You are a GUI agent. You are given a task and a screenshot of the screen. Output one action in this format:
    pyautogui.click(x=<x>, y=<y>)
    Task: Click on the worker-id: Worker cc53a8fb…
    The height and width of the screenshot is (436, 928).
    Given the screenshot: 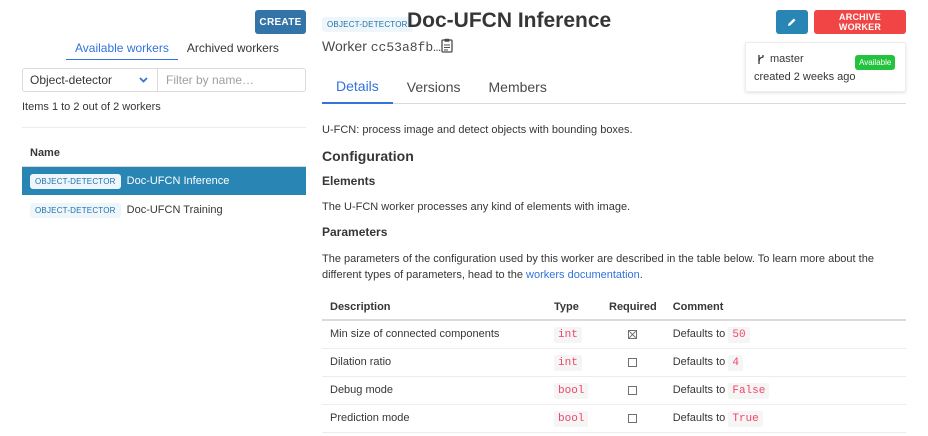 What is the action you would take?
    pyautogui.click(x=381, y=46)
    